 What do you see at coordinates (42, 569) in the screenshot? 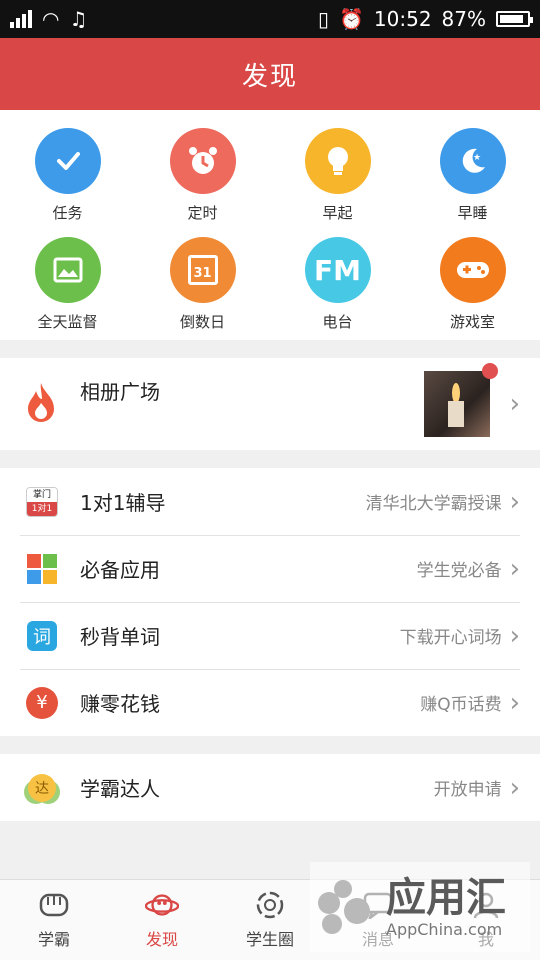
I see `apps-grid-icon` at bounding box center [42, 569].